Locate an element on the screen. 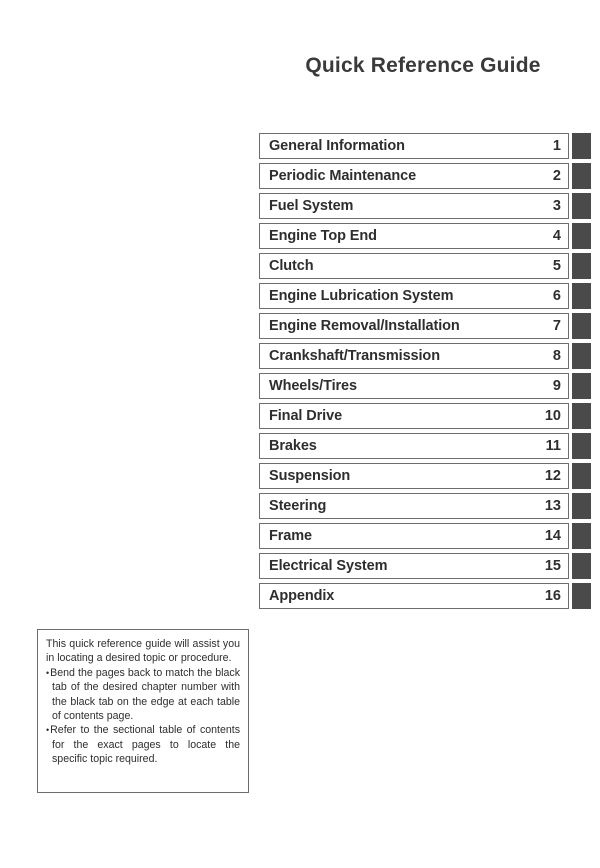 The width and height of the screenshot is (600, 868). toc-chapter-number: 13 is located at coordinates (552, 505).